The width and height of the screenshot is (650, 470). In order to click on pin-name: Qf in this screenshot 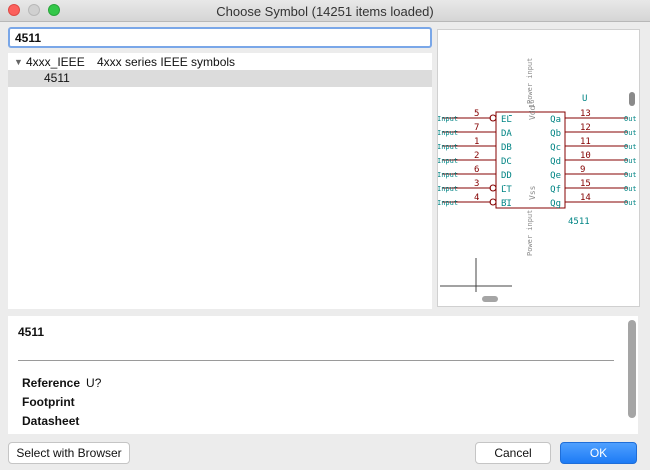, I will do `click(555, 190)`.